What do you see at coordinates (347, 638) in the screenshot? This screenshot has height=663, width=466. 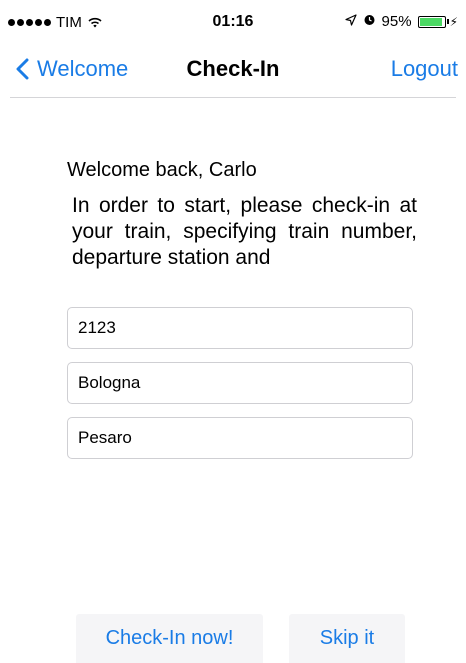 I see `skip-button: Skip it` at bounding box center [347, 638].